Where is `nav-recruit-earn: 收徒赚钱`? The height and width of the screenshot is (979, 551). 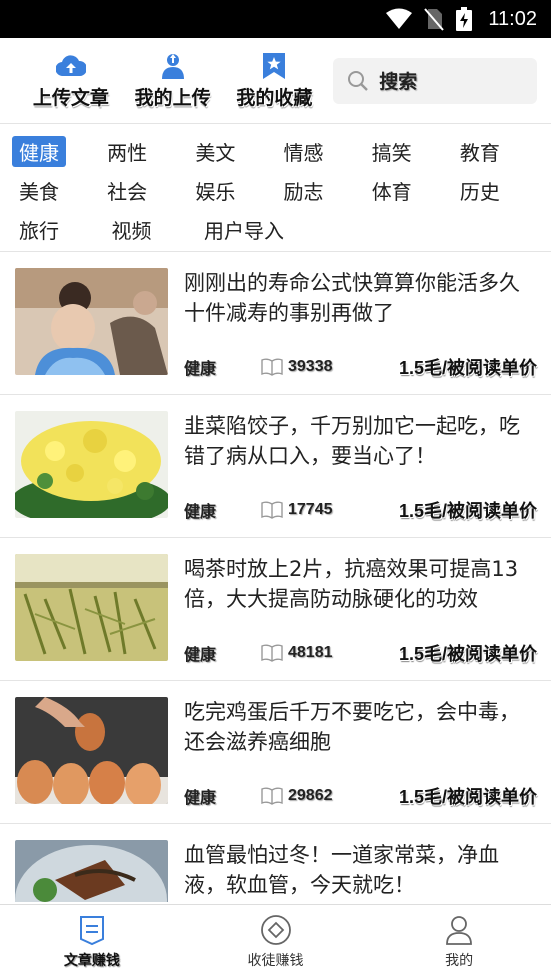 nav-recruit-earn: 收徒赚钱 is located at coordinates (276, 942).